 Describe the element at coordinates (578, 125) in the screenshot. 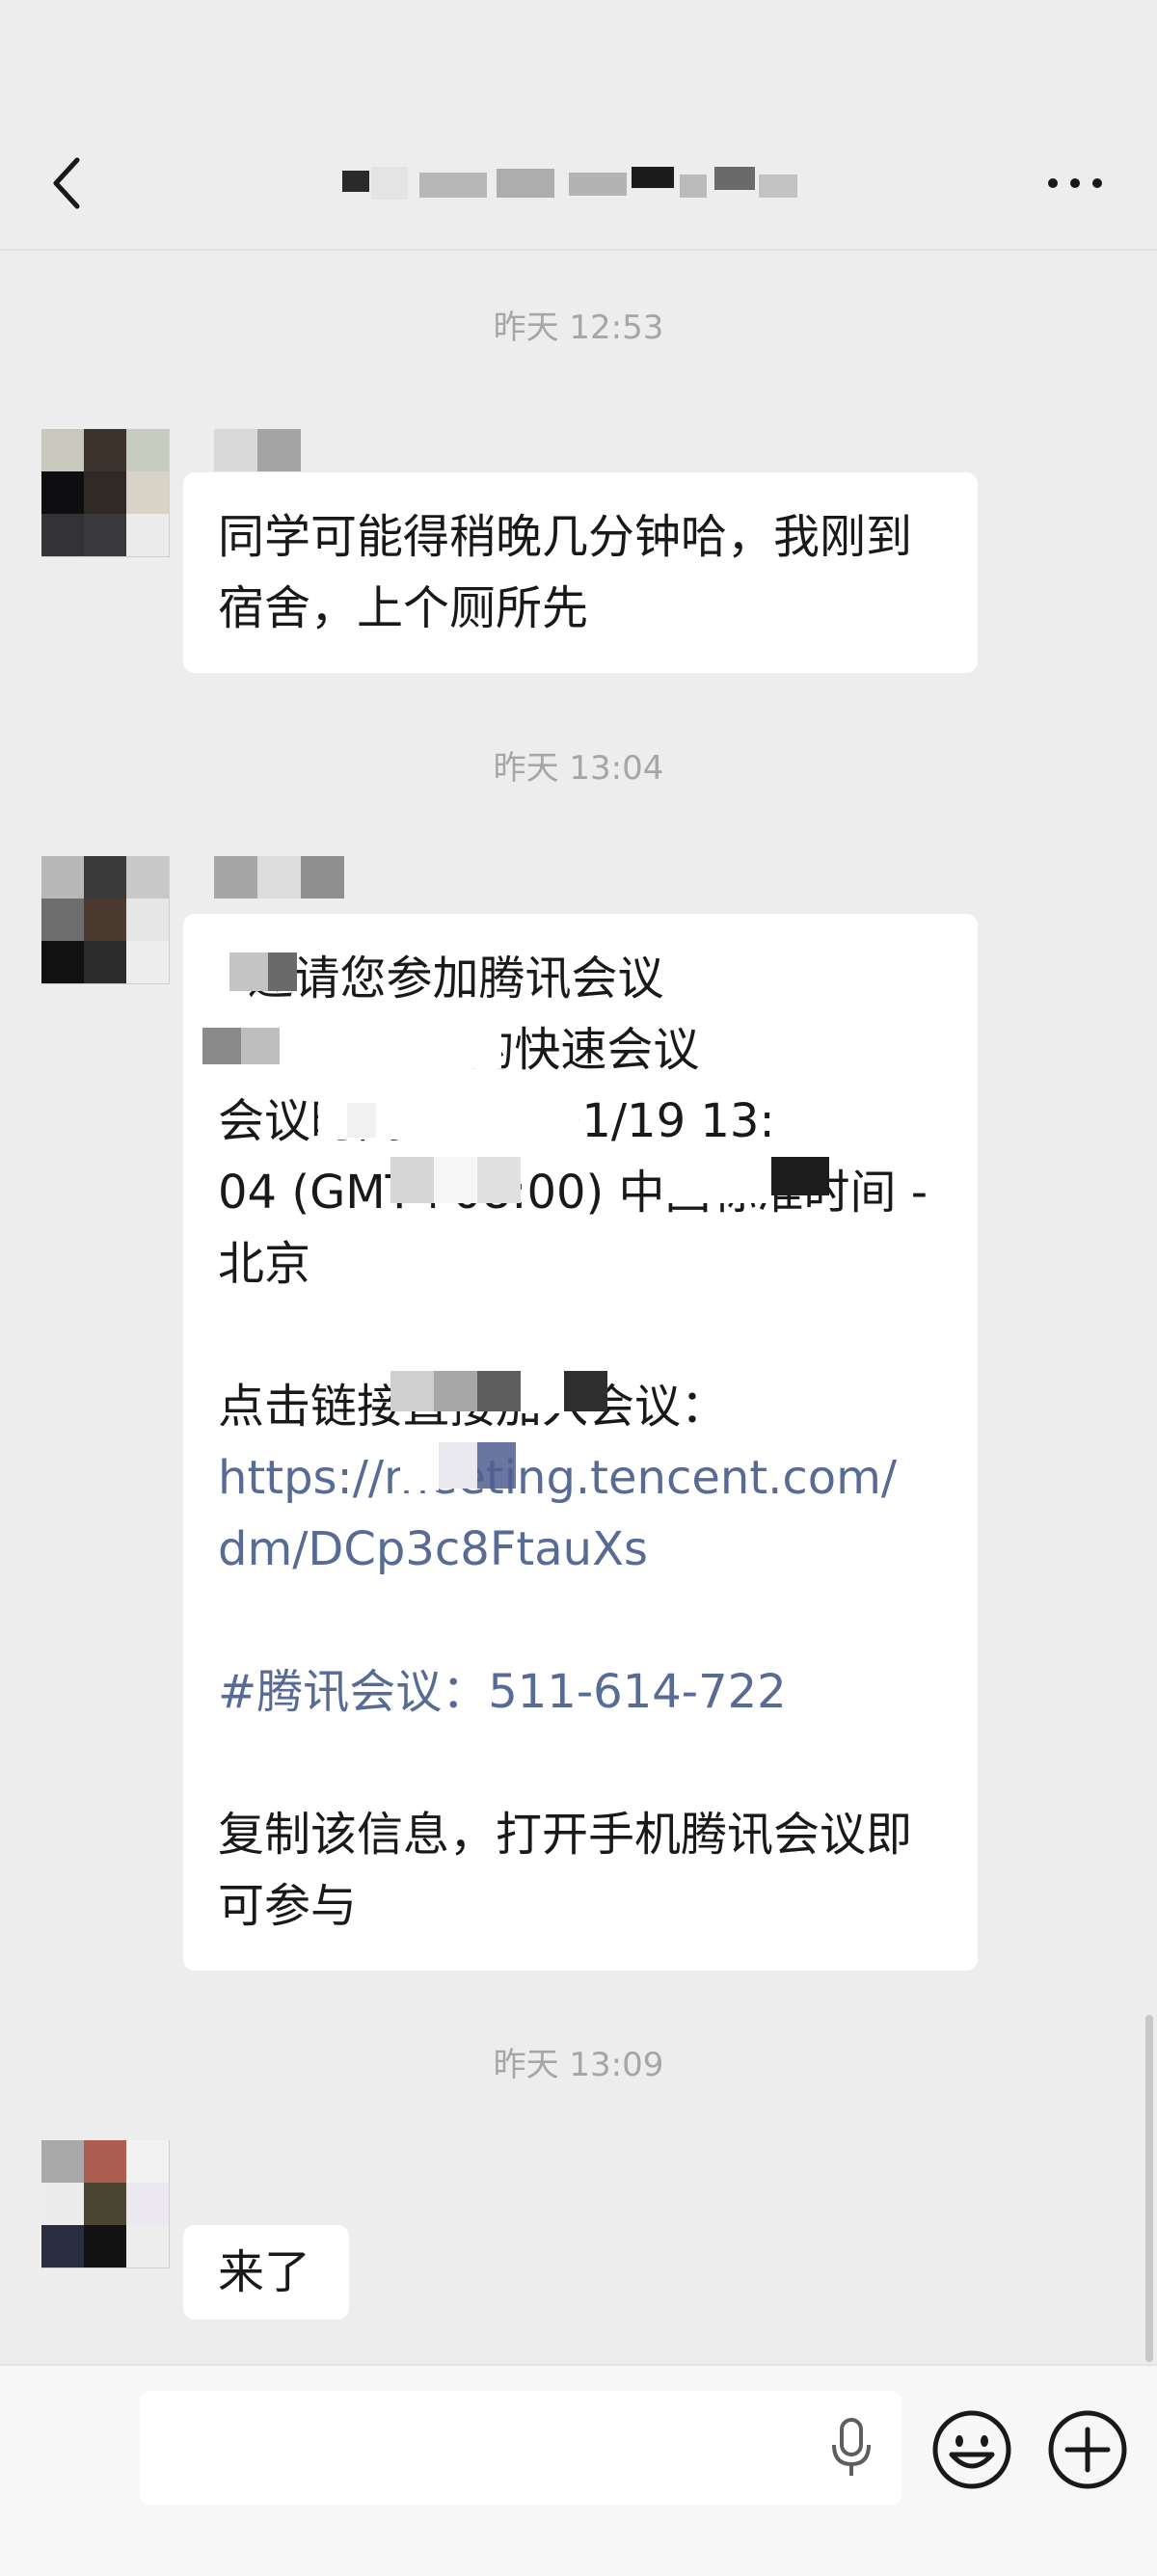

I see `chat-header` at that location.